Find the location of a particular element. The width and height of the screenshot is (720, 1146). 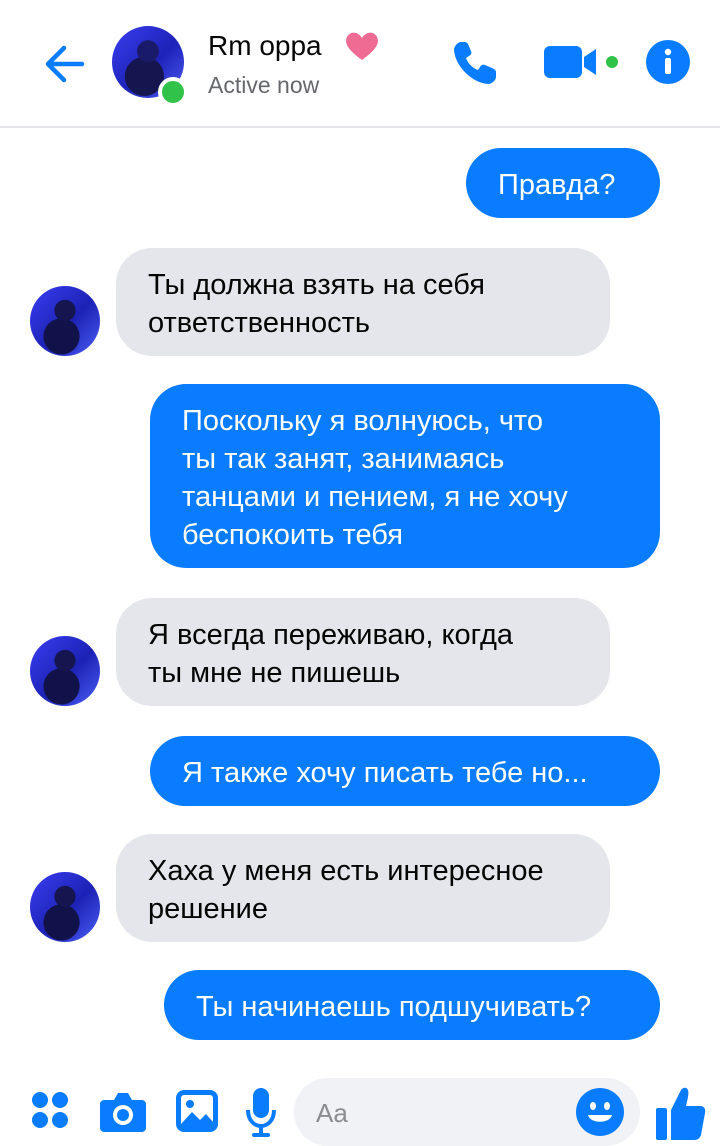

emoji-icon is located at coordinates (600, 1112).